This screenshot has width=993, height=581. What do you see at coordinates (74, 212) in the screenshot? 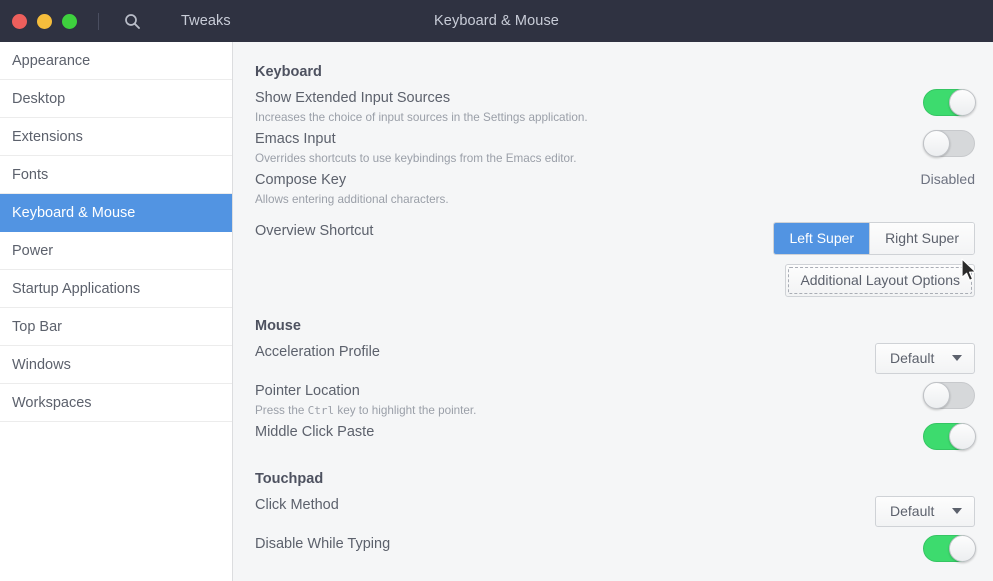
I see `sidebar-item-label: Keyboard & Mouse` at bounding box center [74, 212].